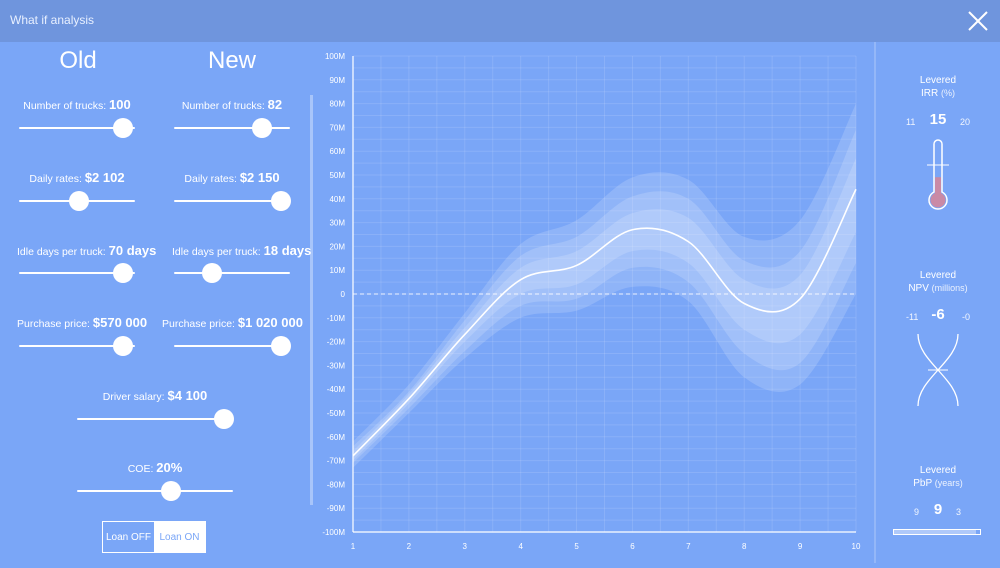 This screenshot has height=568, width=1000. What do you see at coordinates (966, 317) in the screenshot?
I see `npv-max: -0` at bounding box center [966, 317].